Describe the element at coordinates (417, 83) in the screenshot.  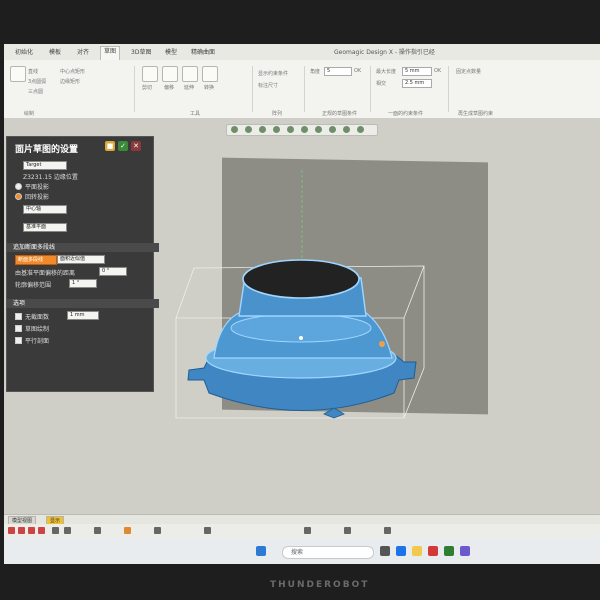
I see `tolerance-field: 2.5 mm` at that location.